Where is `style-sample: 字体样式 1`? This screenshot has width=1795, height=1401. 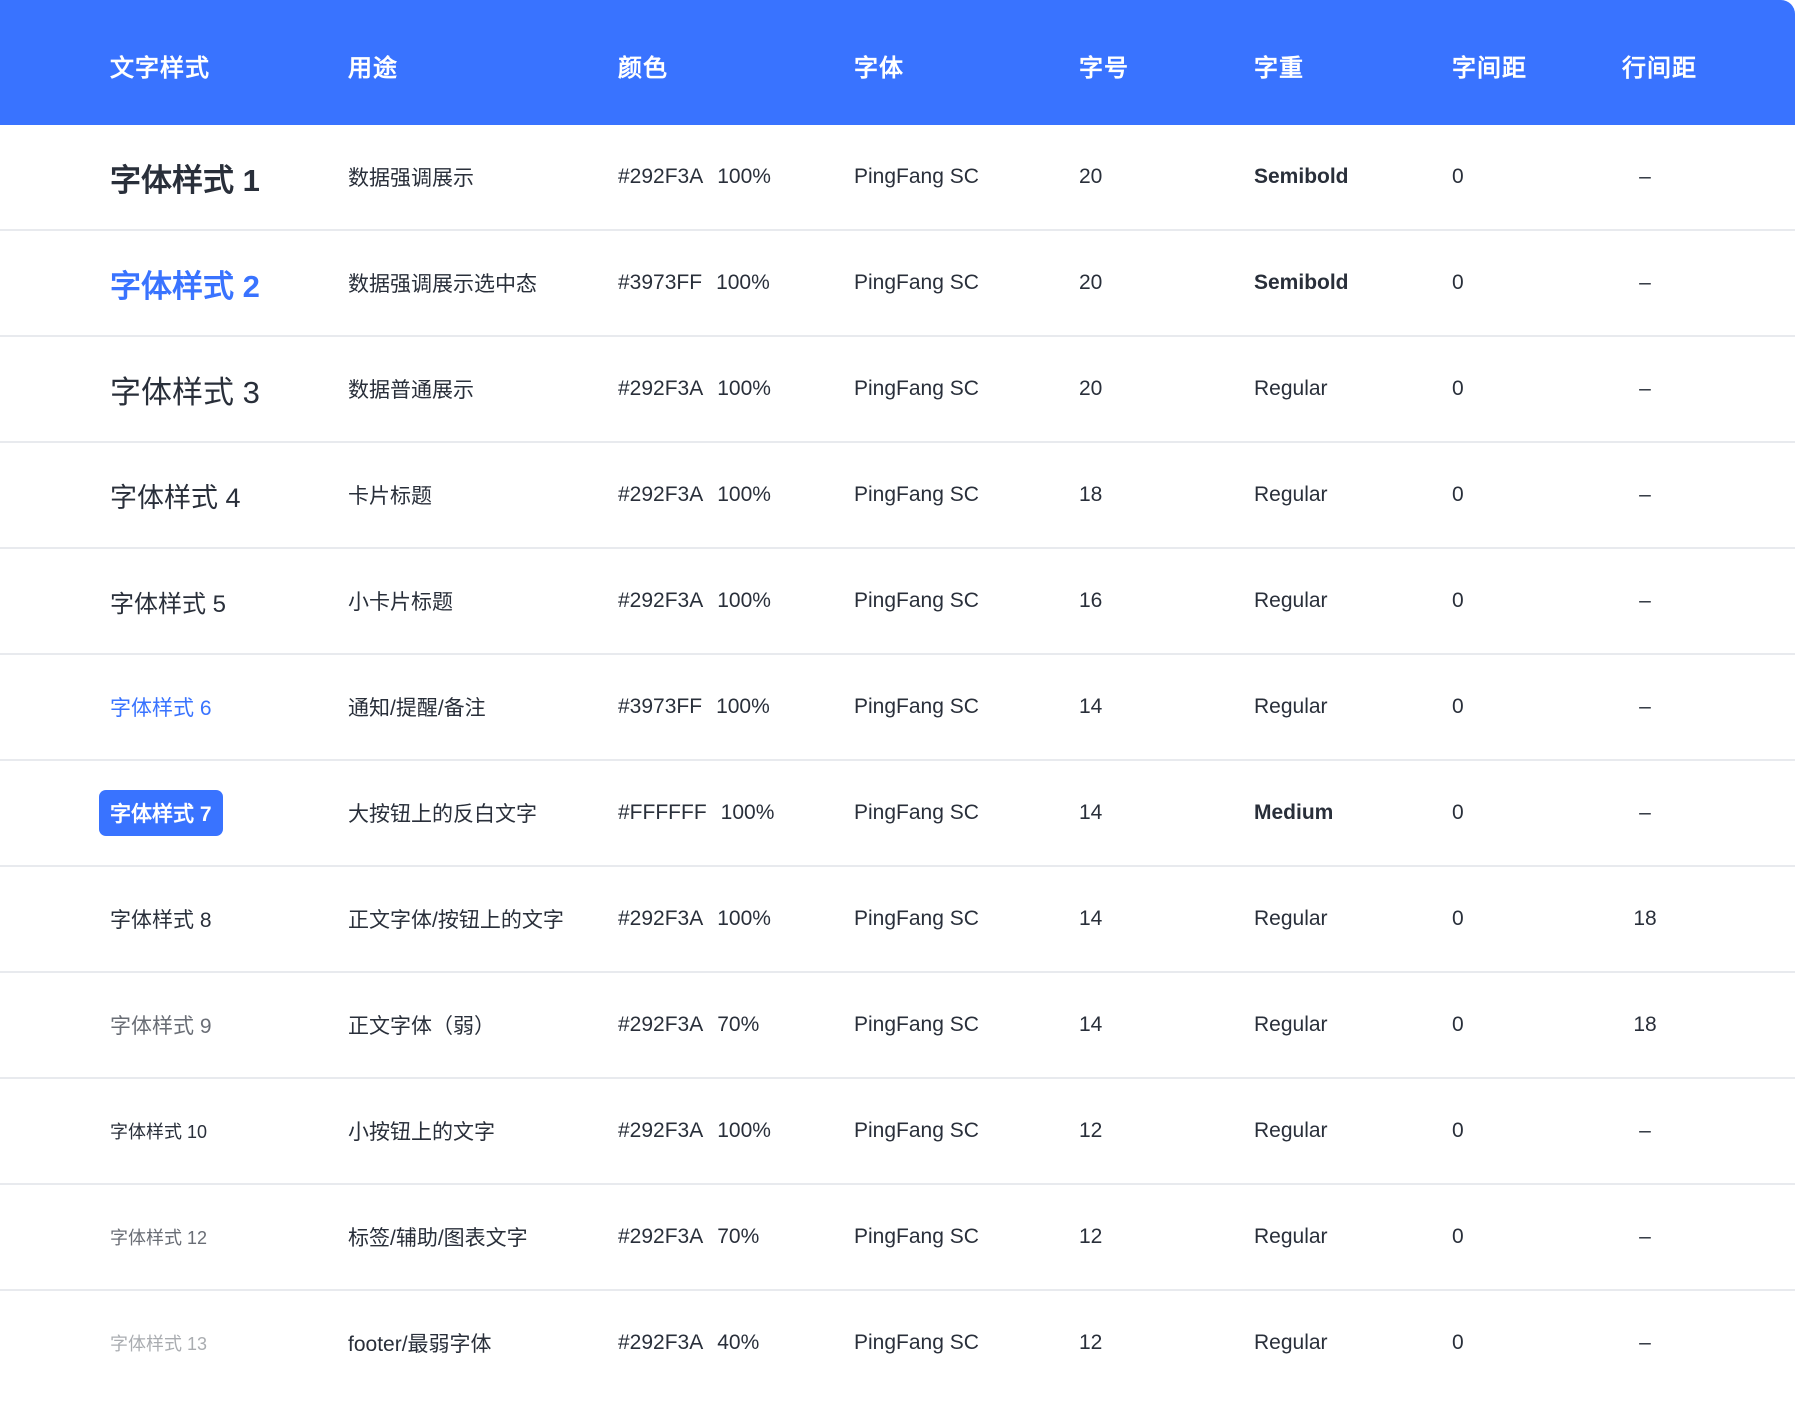 style-sample: 字体样式 1 is located at coordinates (185, 180).